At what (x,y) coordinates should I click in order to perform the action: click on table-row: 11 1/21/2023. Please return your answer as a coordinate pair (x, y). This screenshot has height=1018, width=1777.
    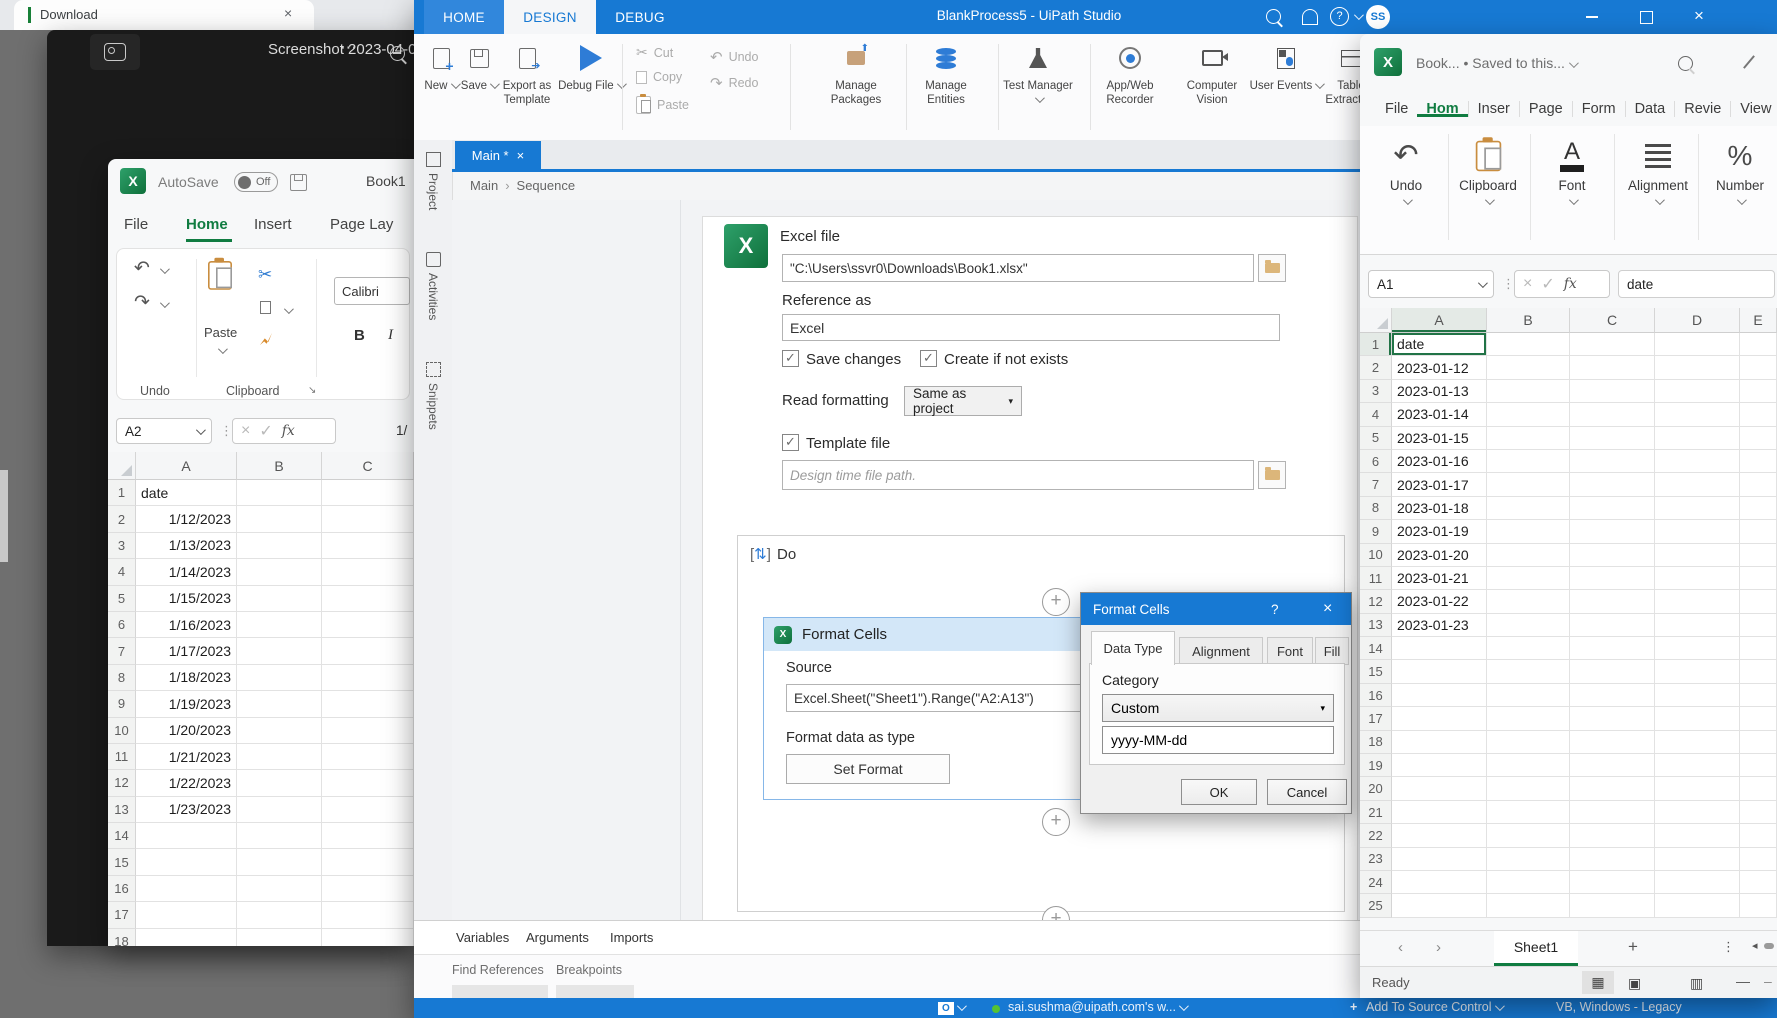
    Looking at the image, I should click on (261, 757).